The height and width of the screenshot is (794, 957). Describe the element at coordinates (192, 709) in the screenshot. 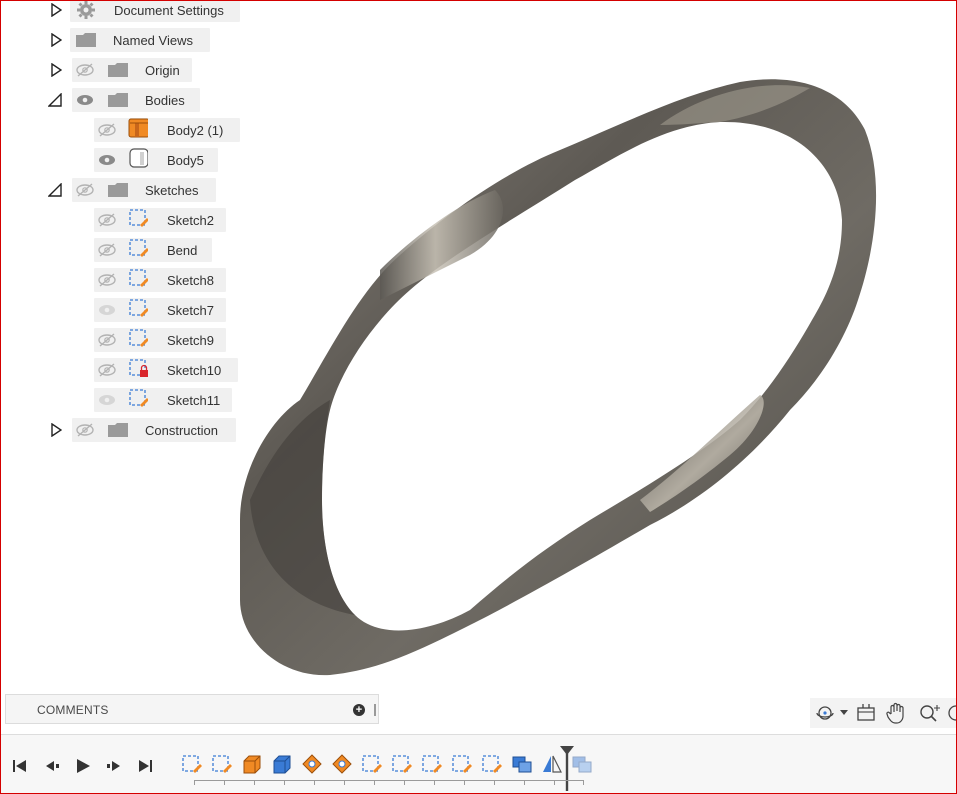

I see `comments-panel: COMMENTS +` at that location.